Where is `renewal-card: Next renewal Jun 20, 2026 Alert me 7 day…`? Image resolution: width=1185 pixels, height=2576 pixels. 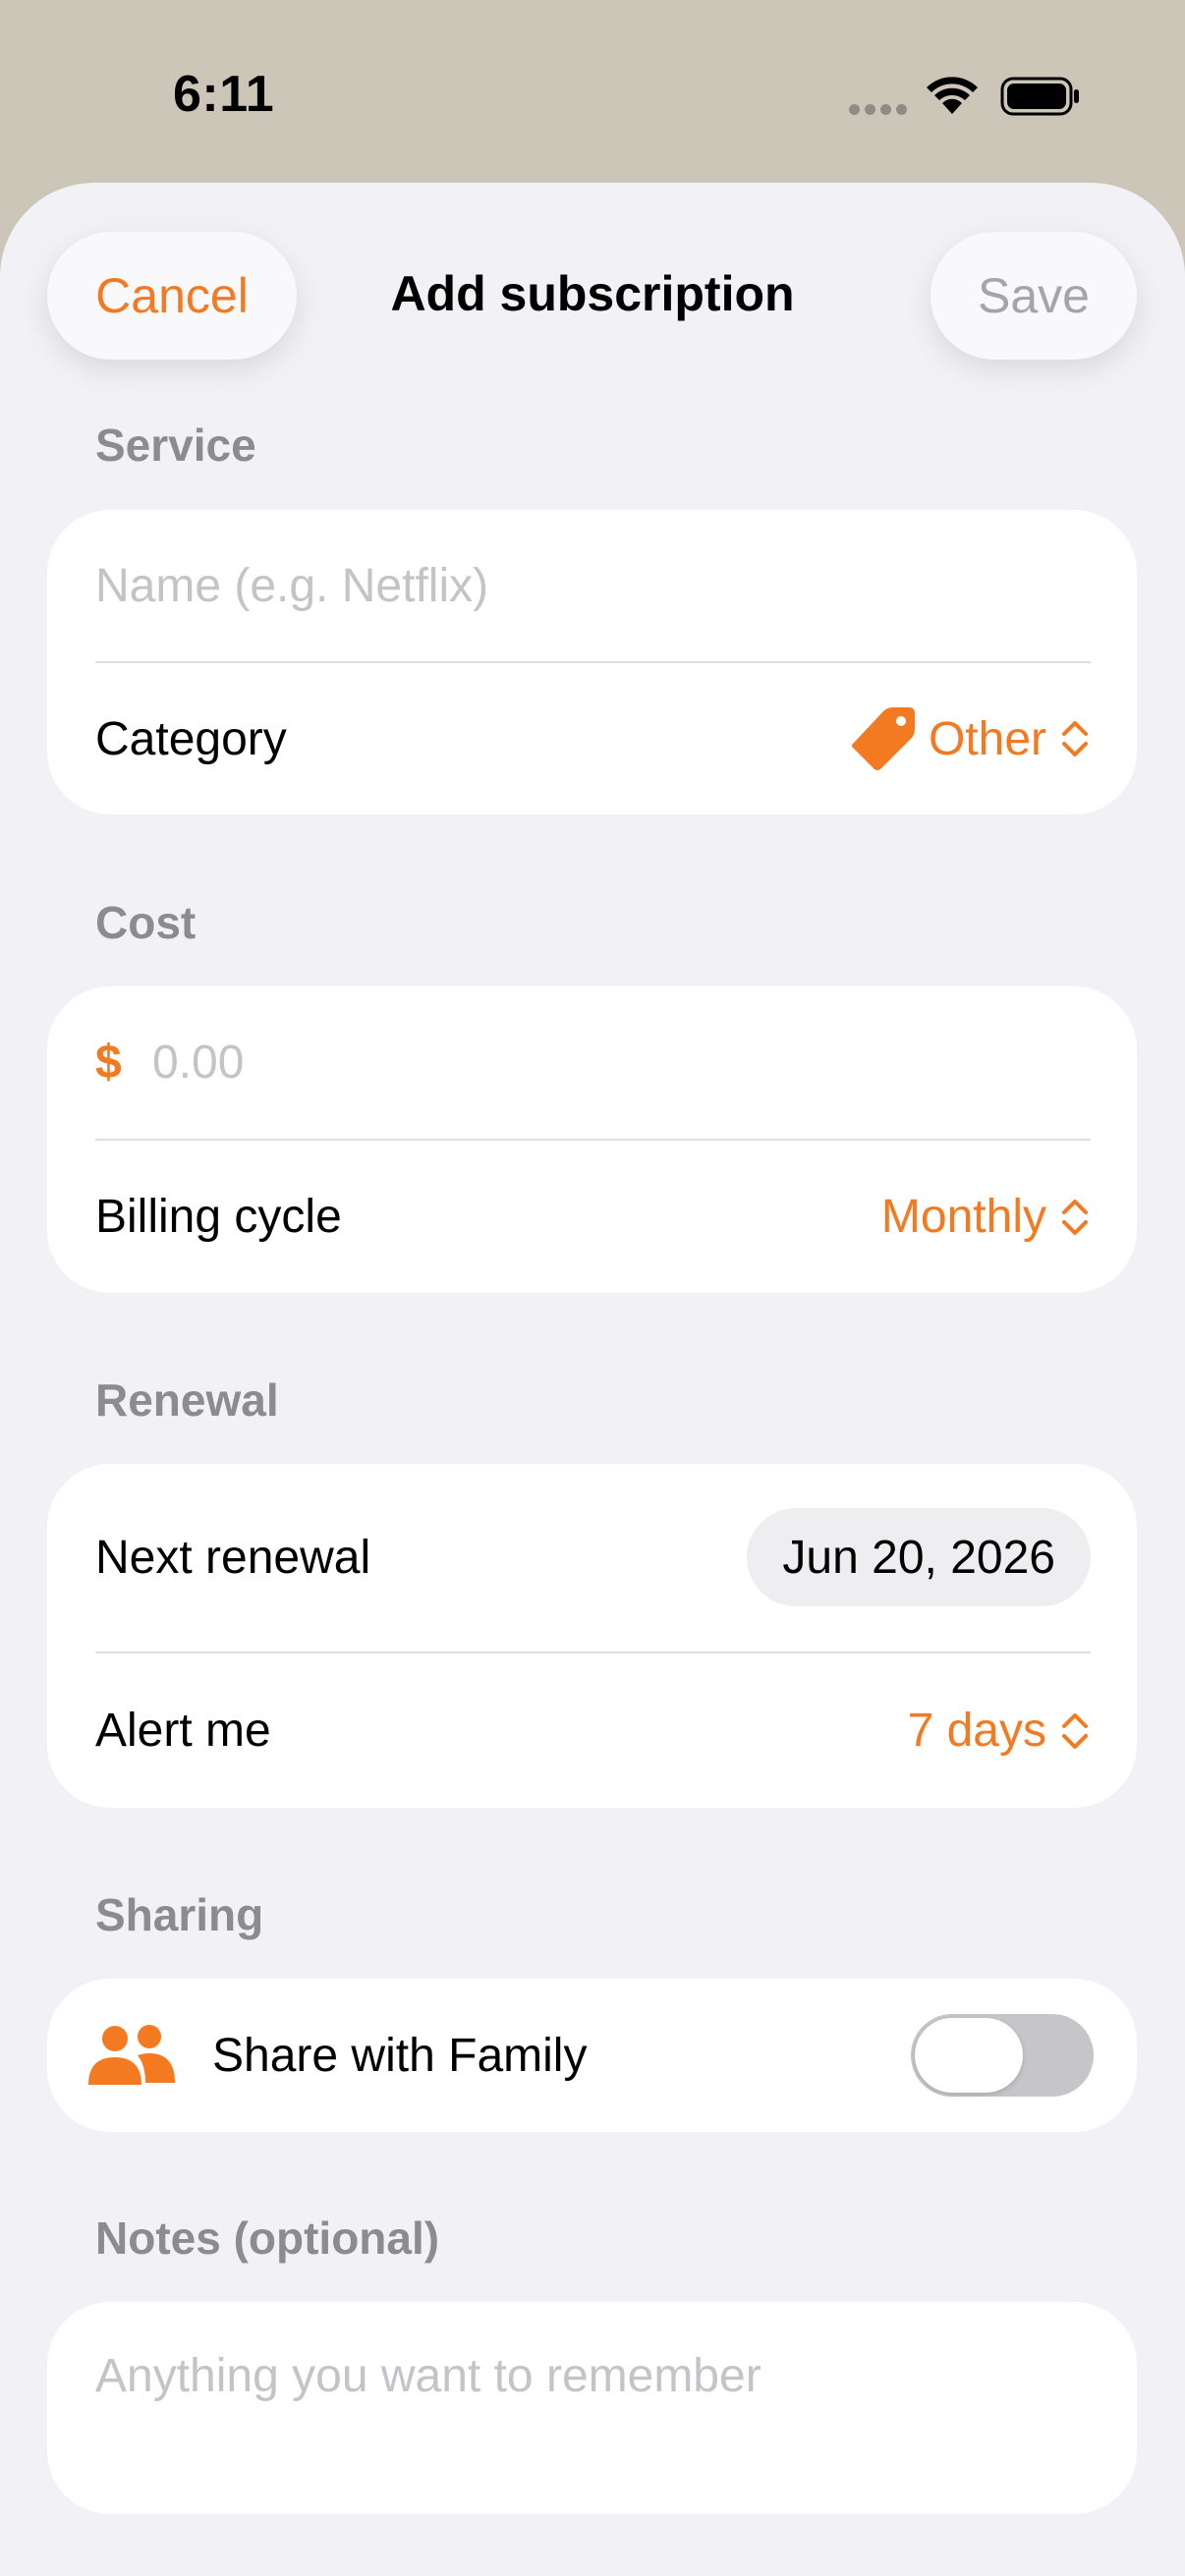 renewal-card: Next renewal Jun 20, 2026 Alert me 7 day… is located at coordinates (592, 1636).